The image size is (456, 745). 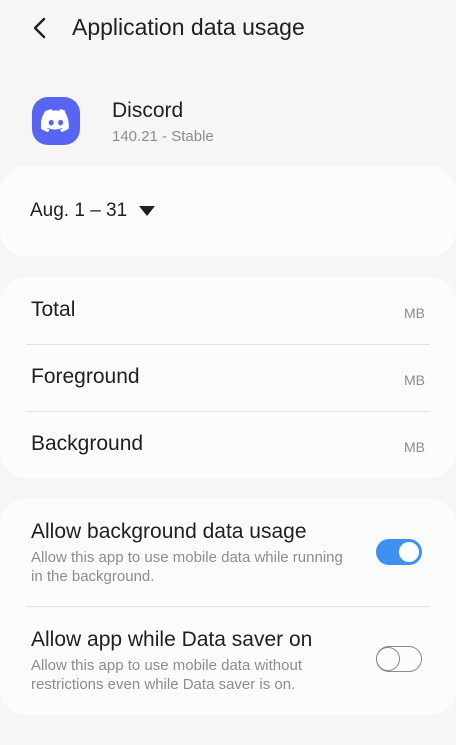 I want to click on date-range-dropdown: Aug. 1 – 31, so click(x=93, y=211).